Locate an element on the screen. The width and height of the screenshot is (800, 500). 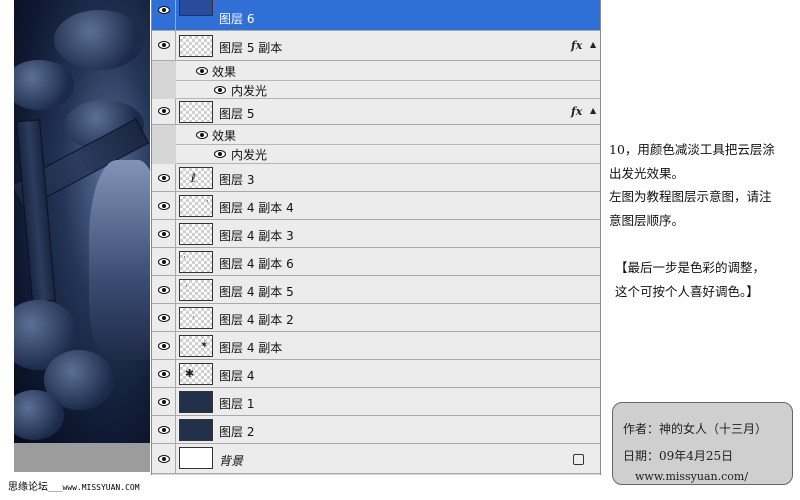
layer-name: 图层 5 副本 is located at coordinates (251, 48).